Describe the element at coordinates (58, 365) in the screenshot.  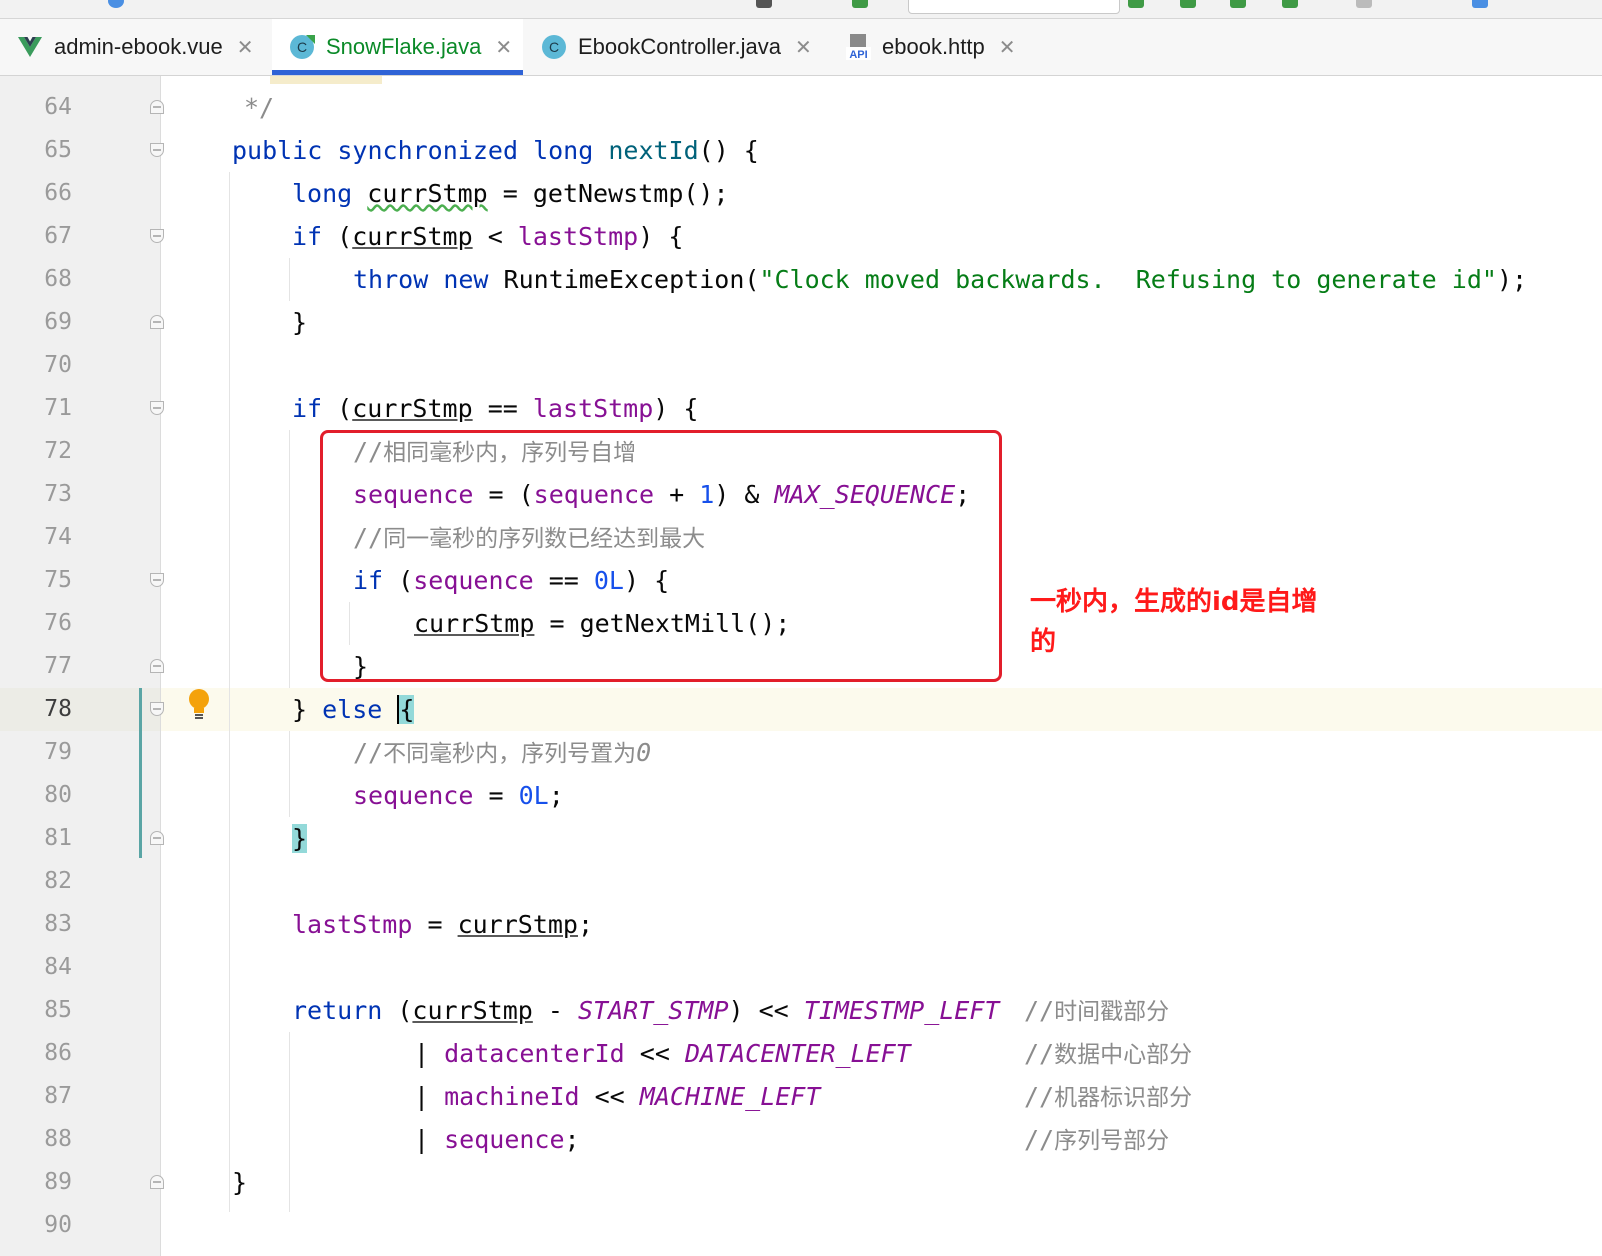
I see `line-number: 70` at that location.